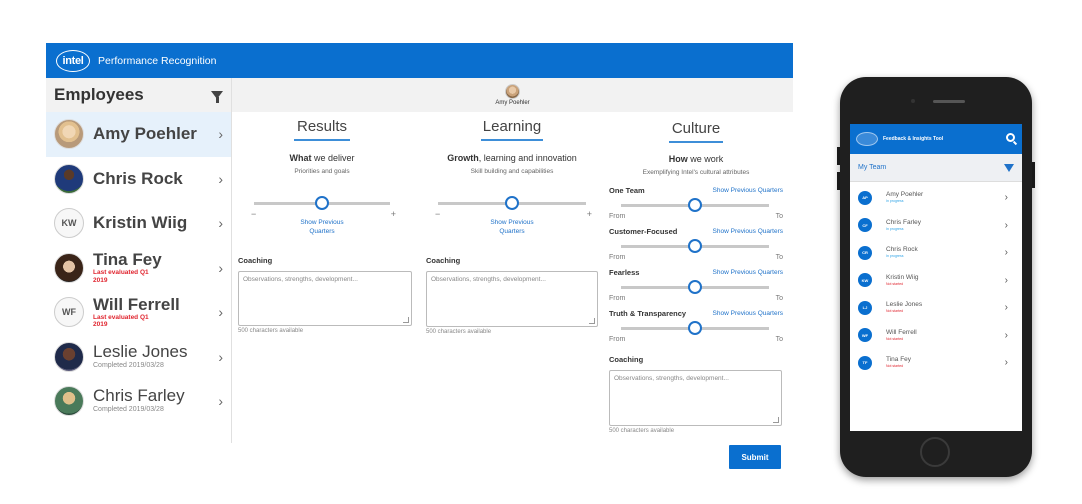 The width and height of the screenshot is (1082, 504). I want to click on phone-home-button, so click(935, 452).